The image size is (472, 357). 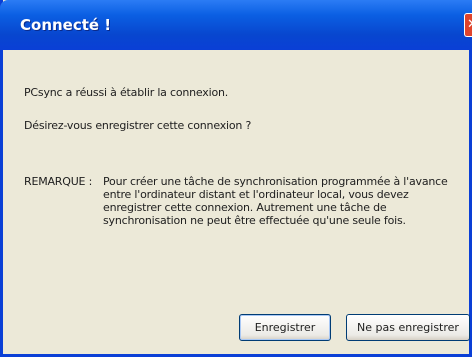 I want to click on dont-save-button: Ne pas enregistrer, so click(x=408, y=327).